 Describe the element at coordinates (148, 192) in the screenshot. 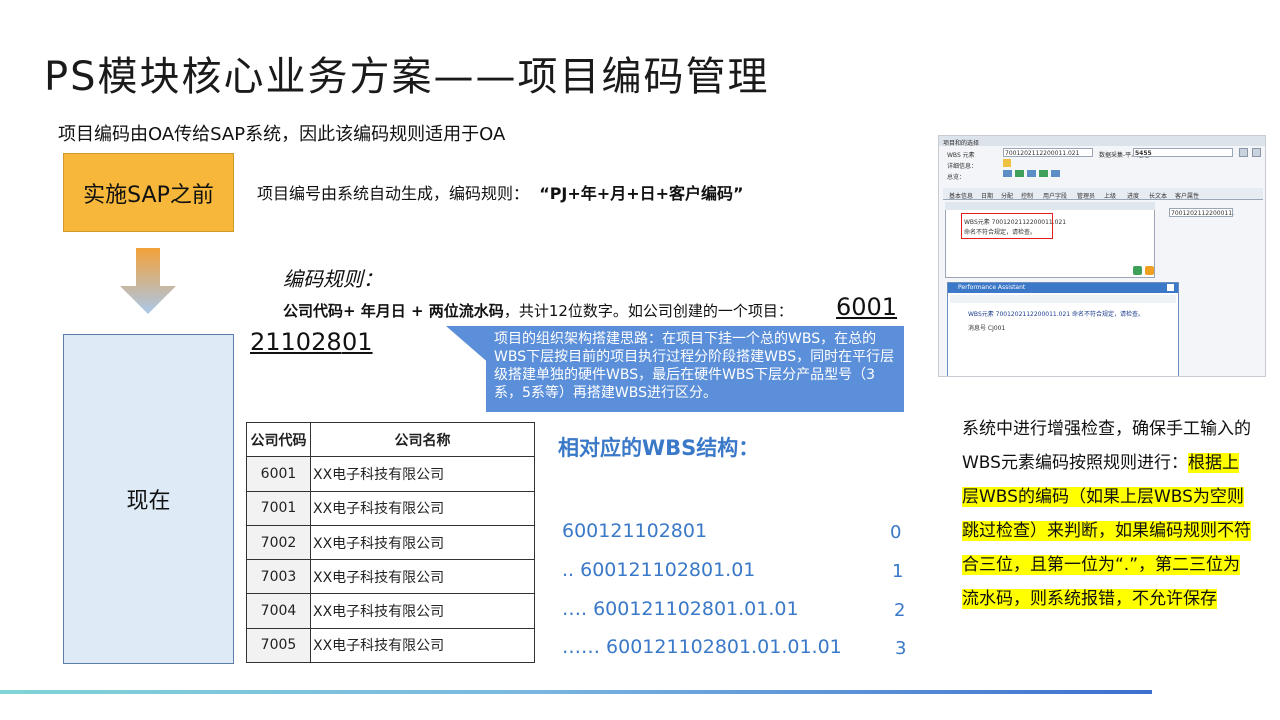

I see `before-sap-box: 实施SAP之前` at that location.